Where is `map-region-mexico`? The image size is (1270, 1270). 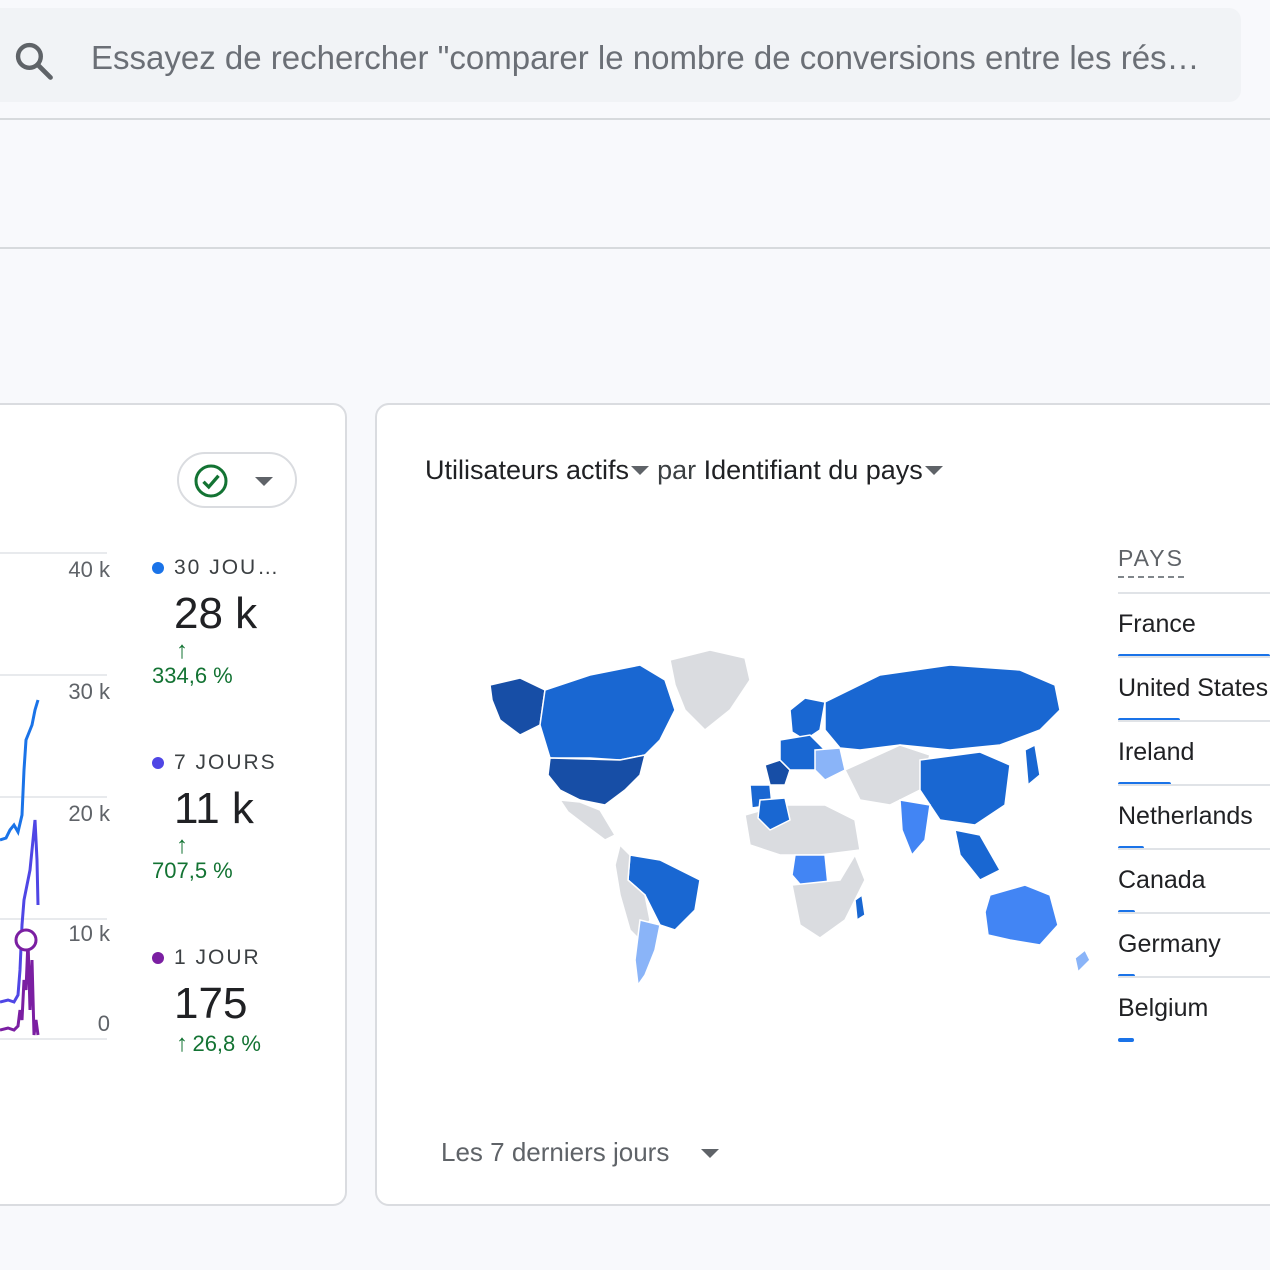
map-region-mexico is located at coordinates (587, 820).